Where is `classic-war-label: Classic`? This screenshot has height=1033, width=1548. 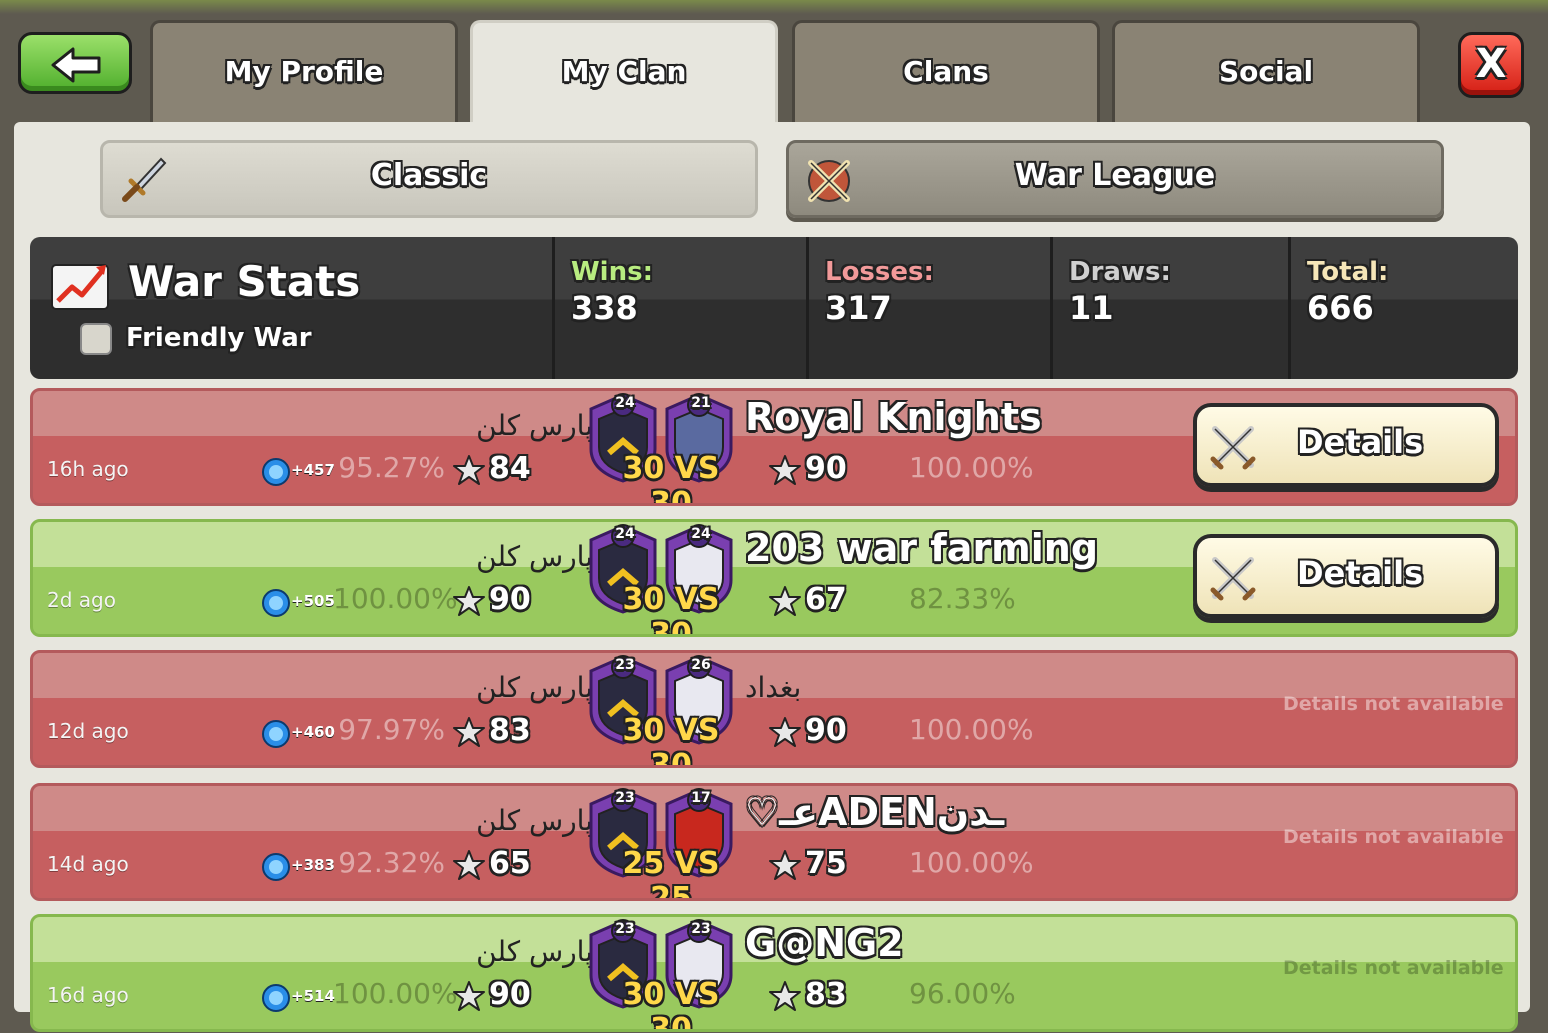
classic-war-label: Classic is located at coordinates (429, 175).